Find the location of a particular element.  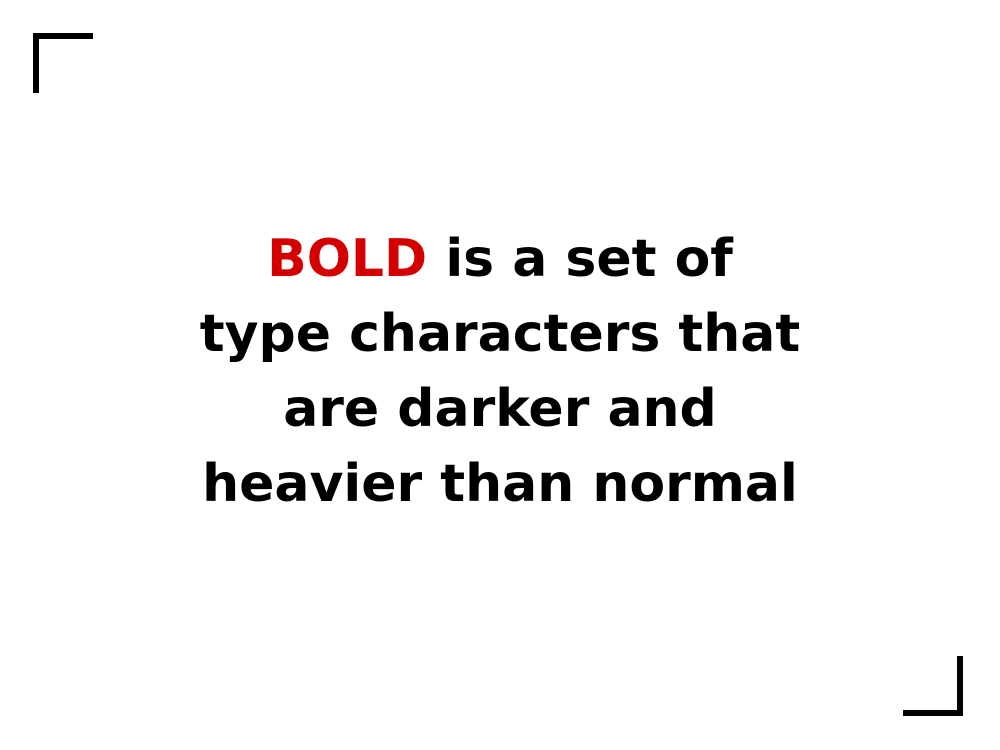

definition-line-1-rest: is a set of is located at coordinates (580, 259).